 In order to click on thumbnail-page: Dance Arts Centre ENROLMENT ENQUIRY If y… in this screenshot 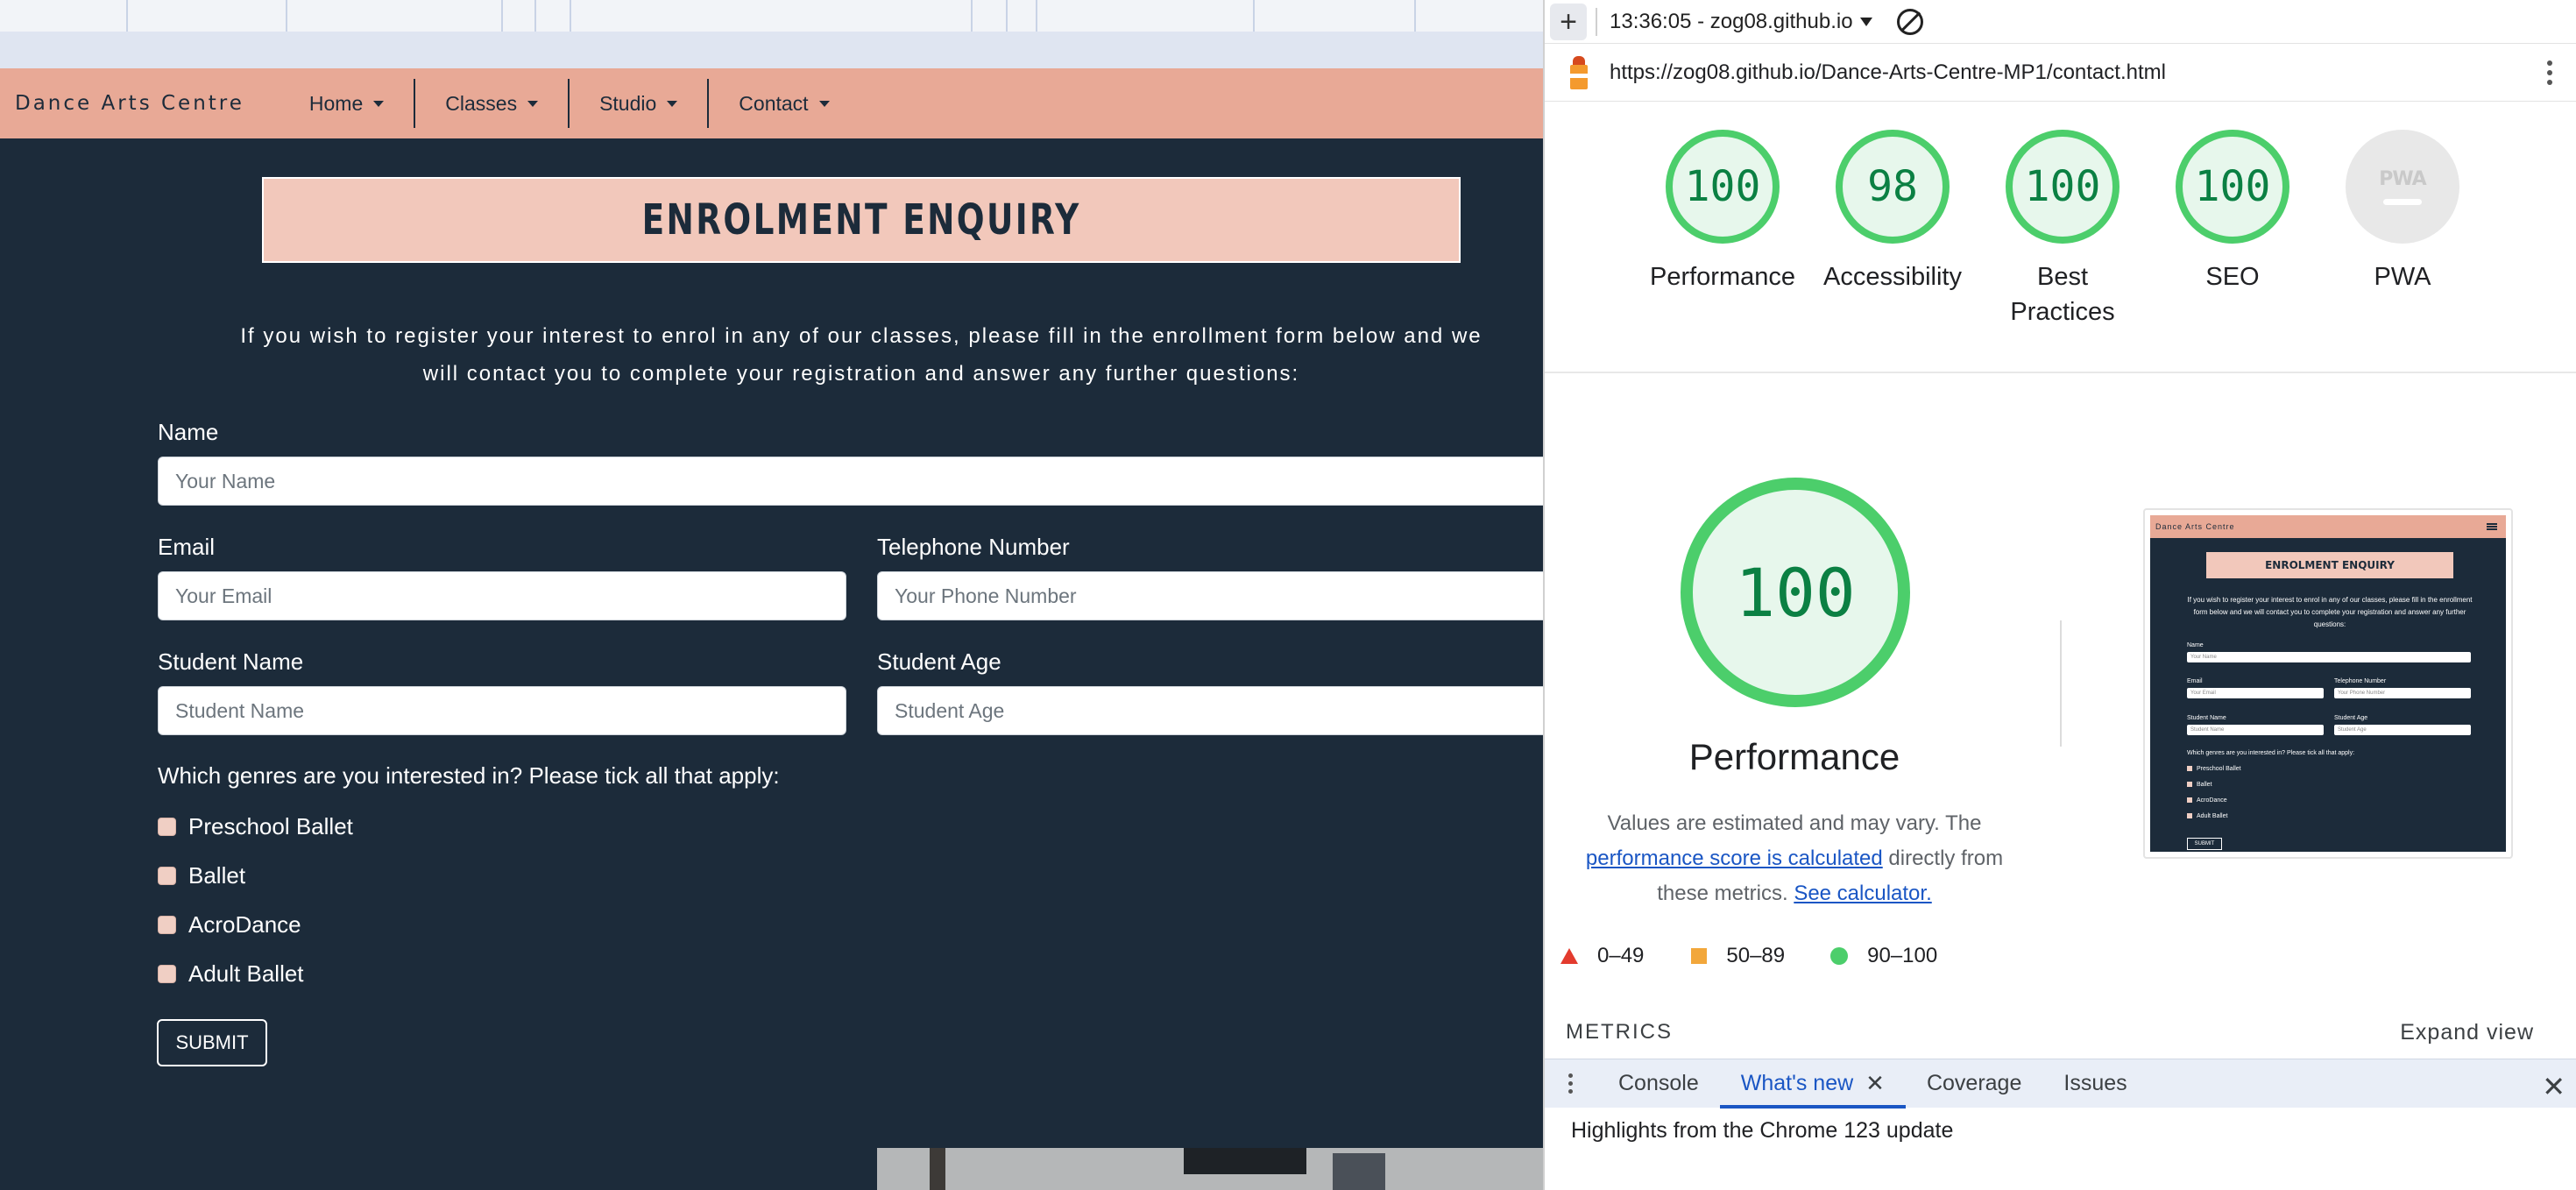, I will do `click(2328, 683)`.